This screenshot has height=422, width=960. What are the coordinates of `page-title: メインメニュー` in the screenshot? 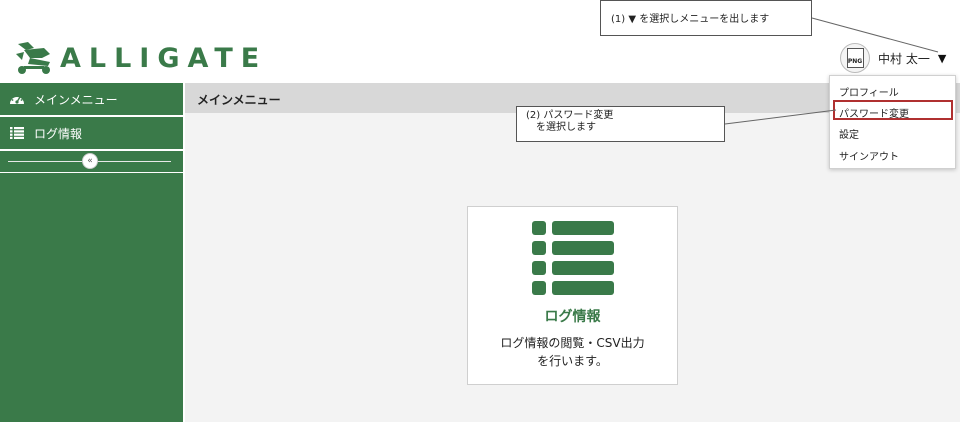 It's located at (239, 100).